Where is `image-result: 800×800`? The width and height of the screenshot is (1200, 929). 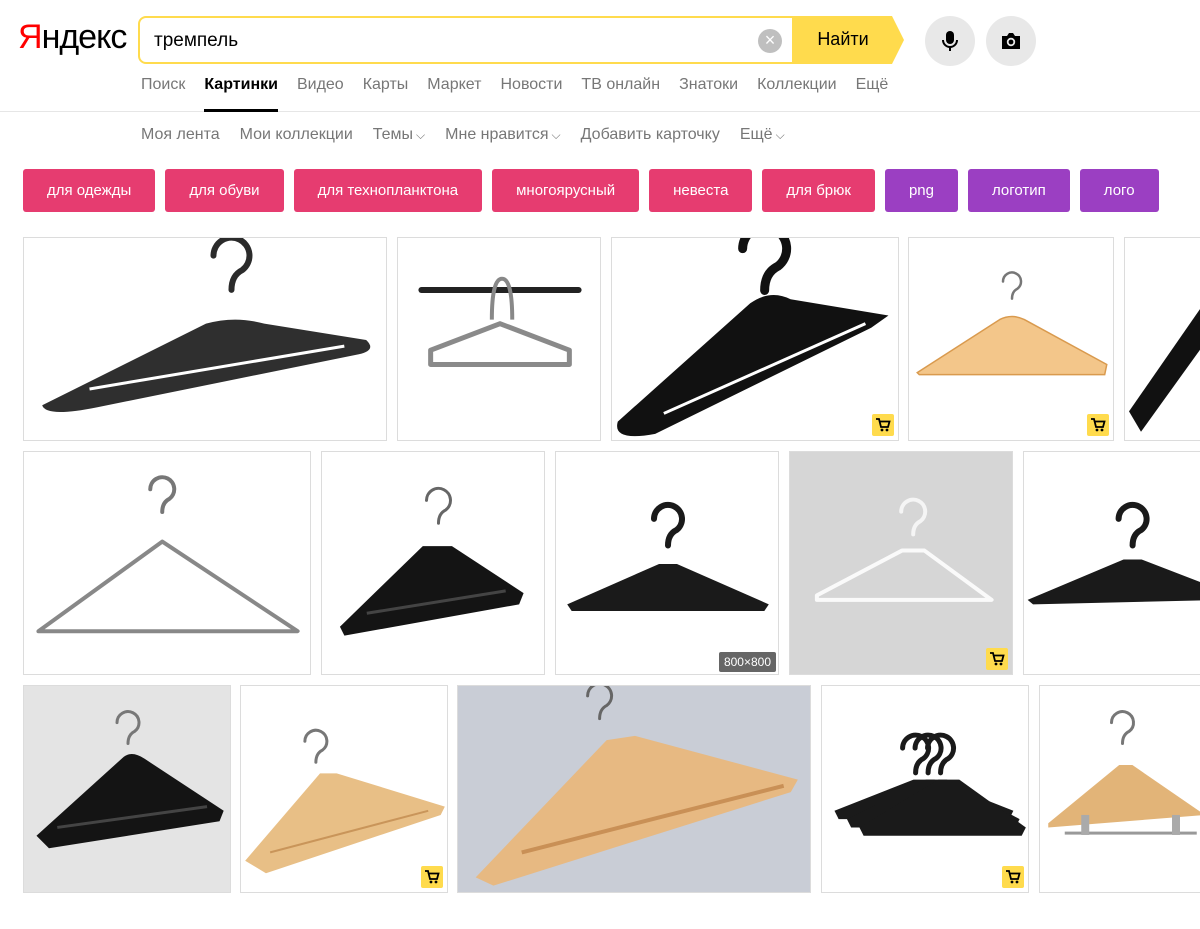
image-result: 800×800 is located at coordinates (667, 563).